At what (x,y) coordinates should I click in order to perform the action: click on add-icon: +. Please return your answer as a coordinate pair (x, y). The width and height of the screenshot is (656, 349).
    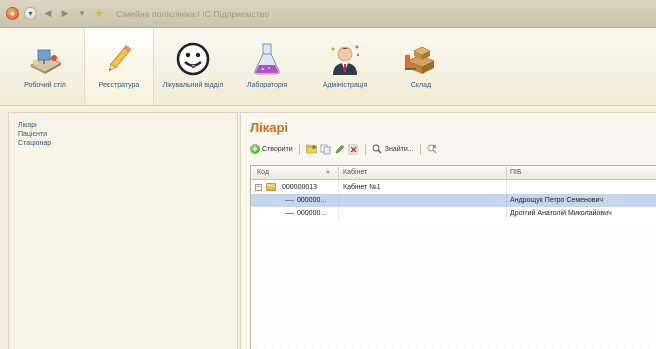
    Looking at the image, I should click on (255, 149).